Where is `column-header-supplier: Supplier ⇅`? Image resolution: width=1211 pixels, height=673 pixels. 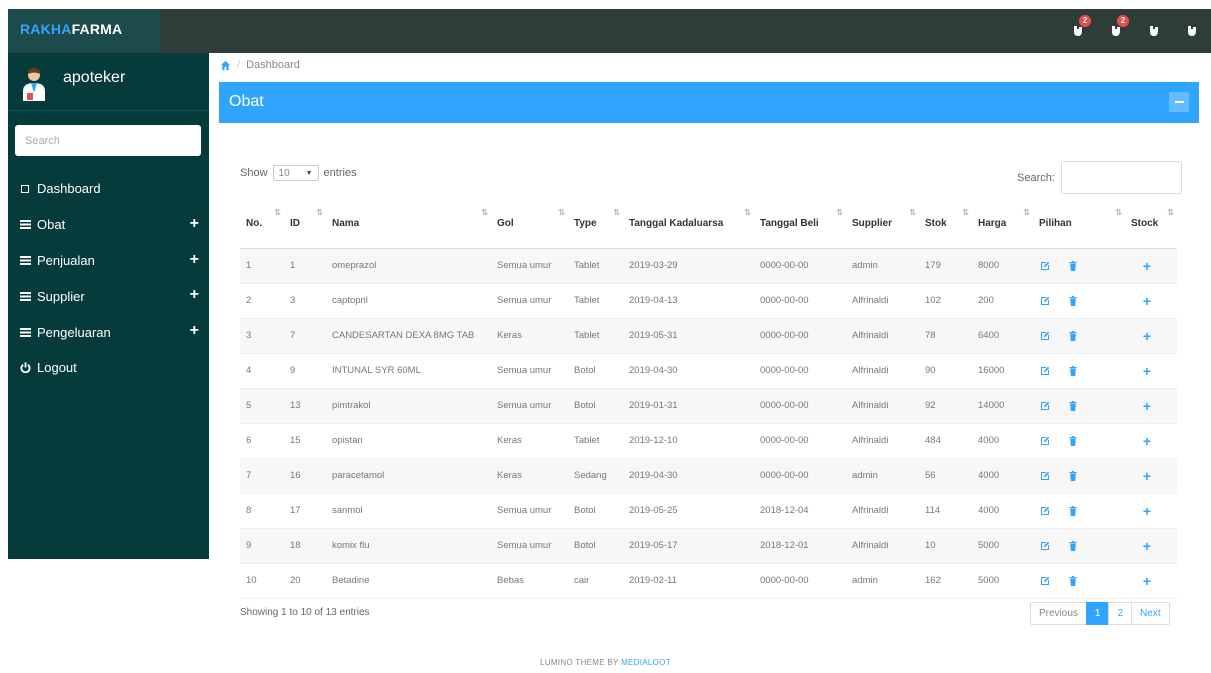
column-header-supplier: Supplier ⇅ is located at coordinates (882, 225).